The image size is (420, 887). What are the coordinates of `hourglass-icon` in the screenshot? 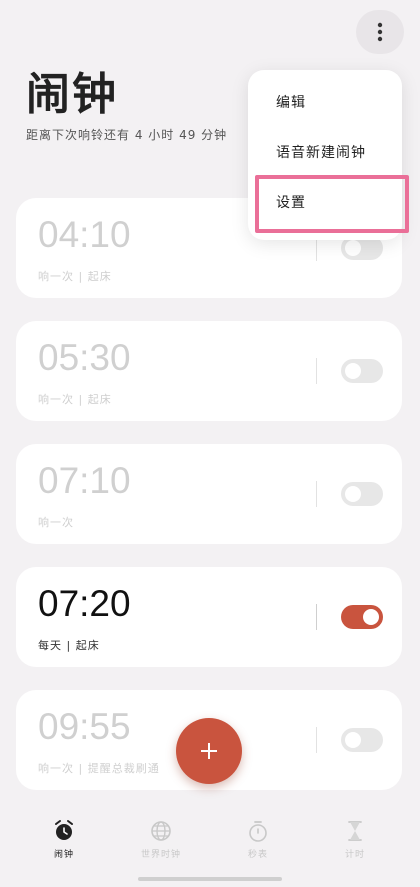 It's located at (355, 831).